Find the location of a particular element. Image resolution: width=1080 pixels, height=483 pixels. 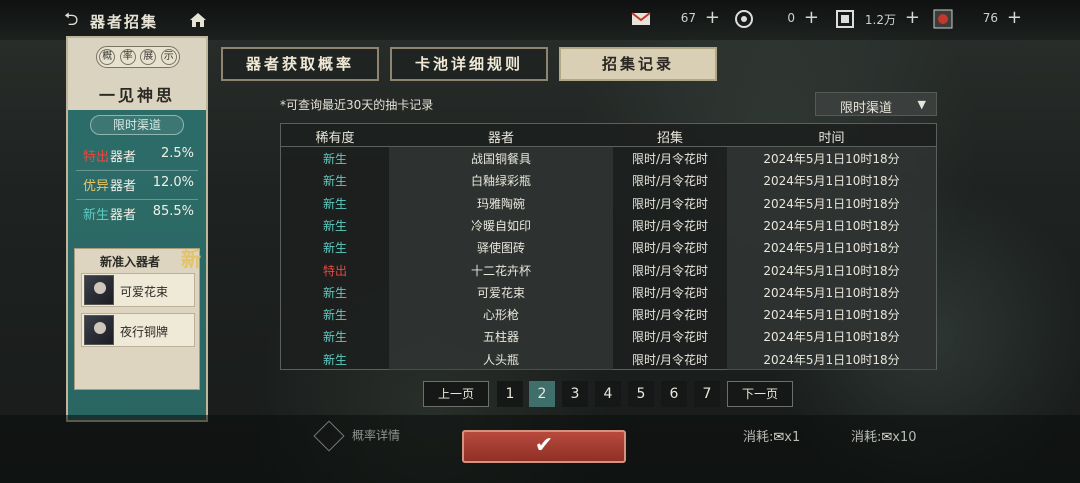

page-1: 1 is located at coordinates (510, 394).